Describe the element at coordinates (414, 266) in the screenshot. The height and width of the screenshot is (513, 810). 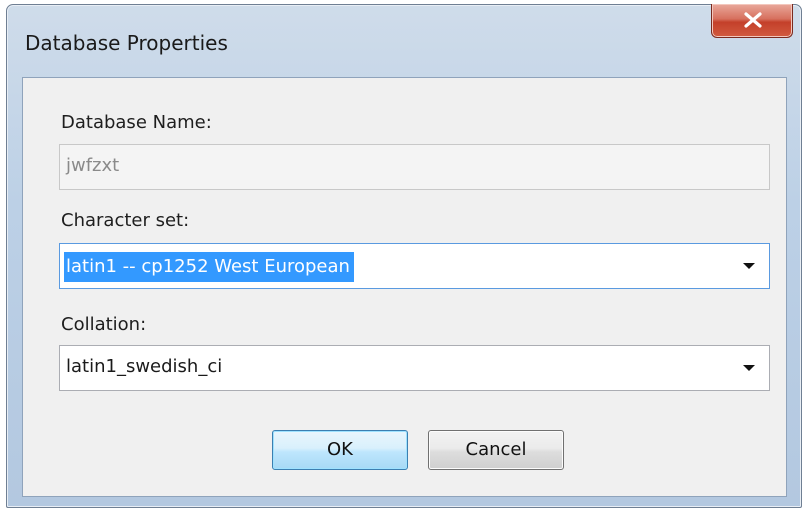
I see `character-set-dropdown: latin1 -- cp1252 West European` at that location.